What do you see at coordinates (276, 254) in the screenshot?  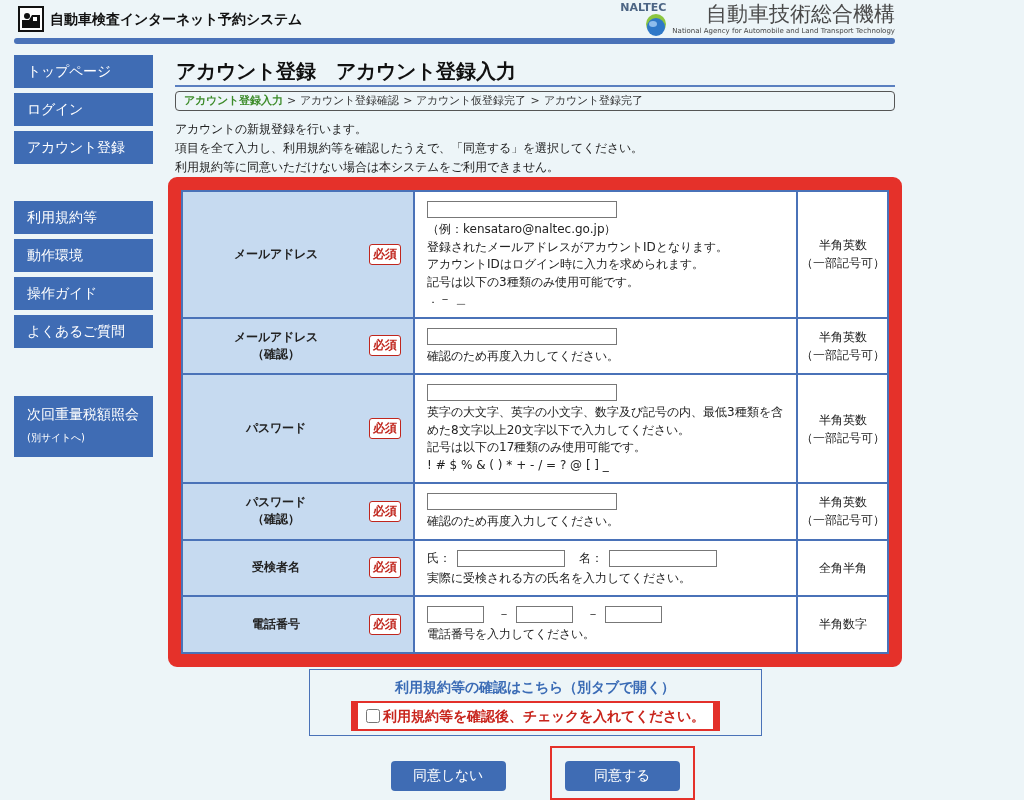 I see `field-label: メールアドレス` at bounding box center [276, 254].